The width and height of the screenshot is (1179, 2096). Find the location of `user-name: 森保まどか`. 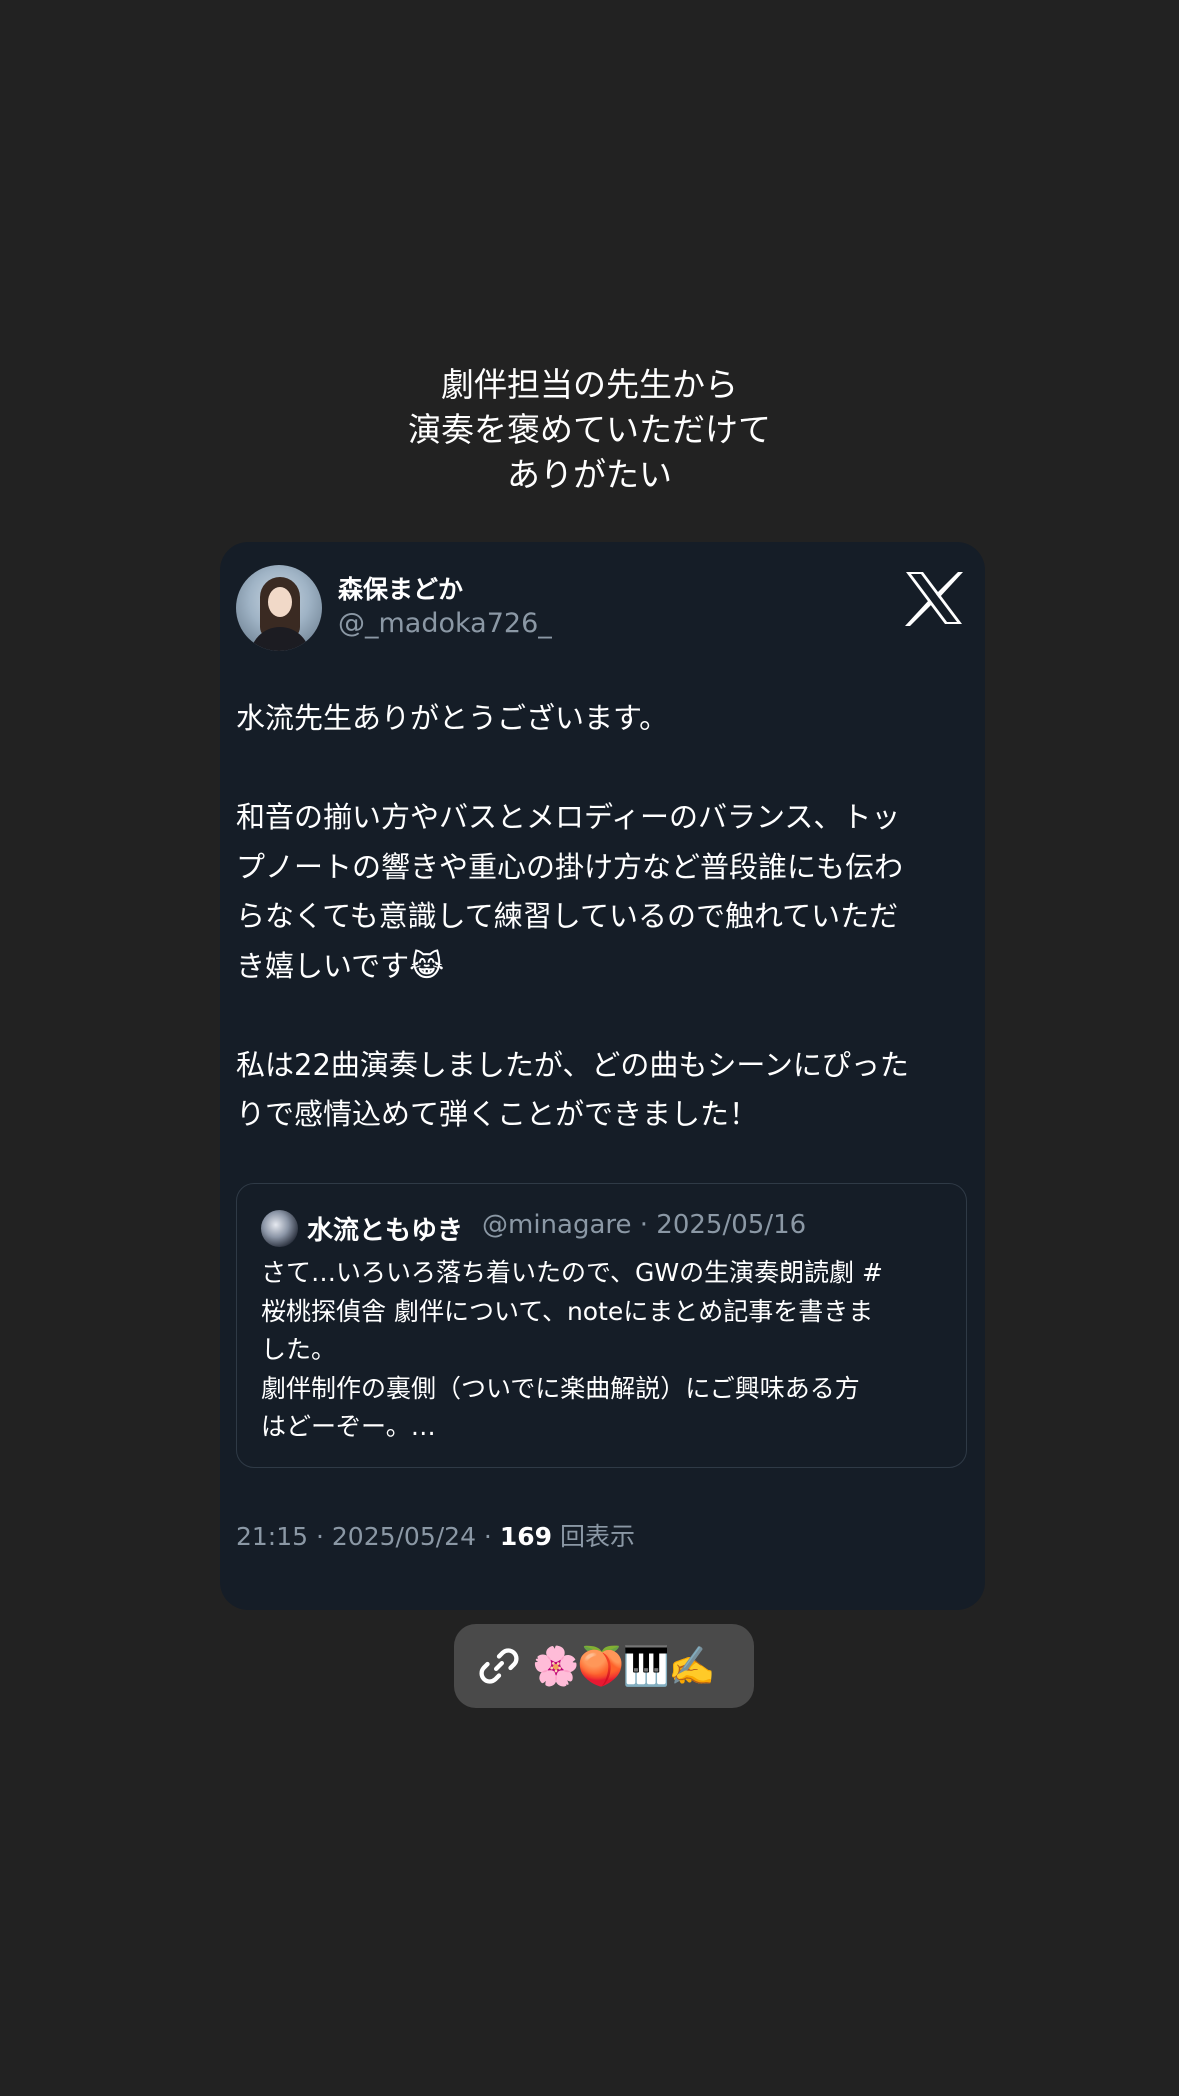

user-name: 森保まどか is located at coordinates (401, 589).